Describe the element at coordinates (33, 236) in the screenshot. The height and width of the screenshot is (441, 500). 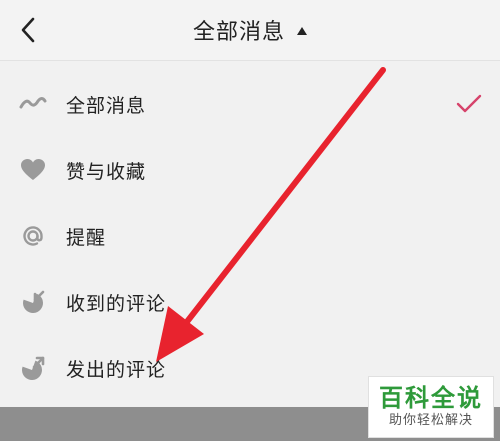
I see `at-icon` at that location.